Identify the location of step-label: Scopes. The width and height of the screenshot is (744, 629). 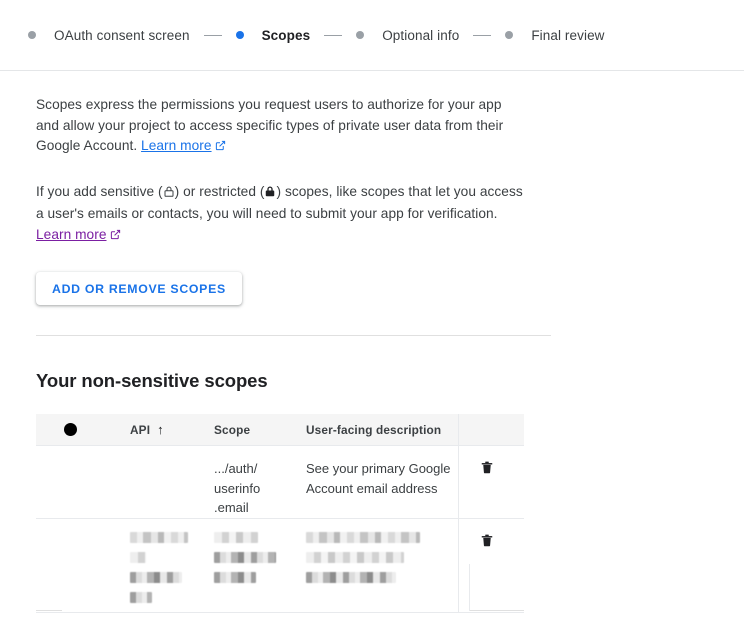
(286, 35).